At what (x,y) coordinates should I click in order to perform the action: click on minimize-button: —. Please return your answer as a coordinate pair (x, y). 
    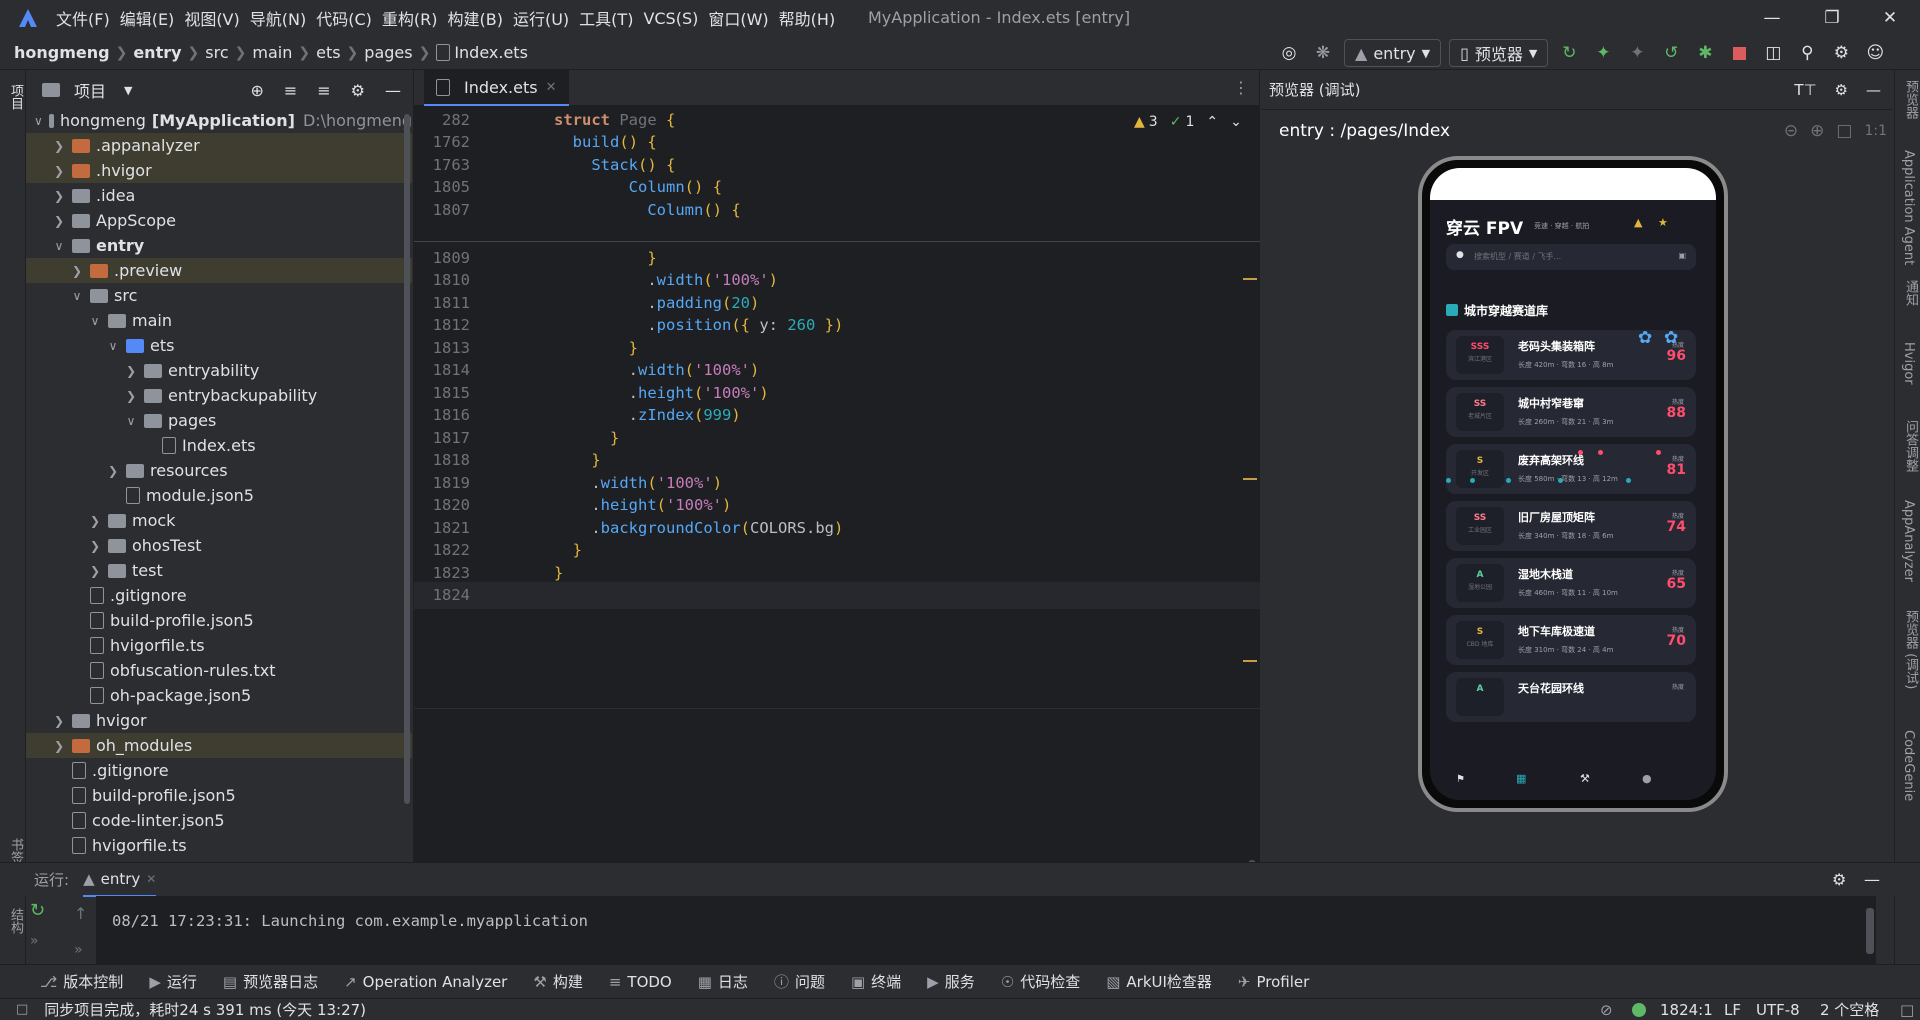
    Looking at the image, I should click on (1772, 18).